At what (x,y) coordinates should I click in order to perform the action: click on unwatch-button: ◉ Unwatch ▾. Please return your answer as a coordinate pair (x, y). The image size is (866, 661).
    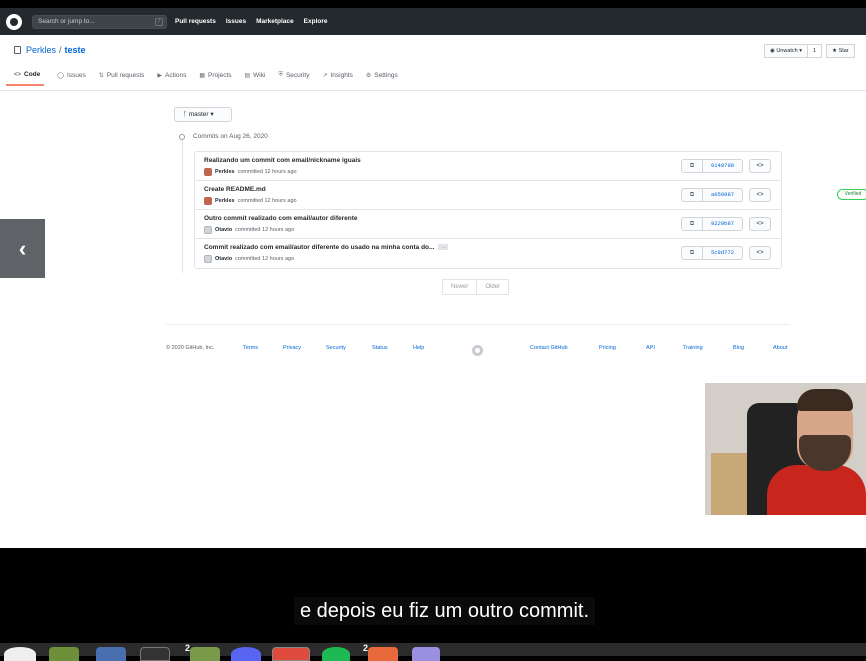
    Looking at the image, I should click on (786, 51).